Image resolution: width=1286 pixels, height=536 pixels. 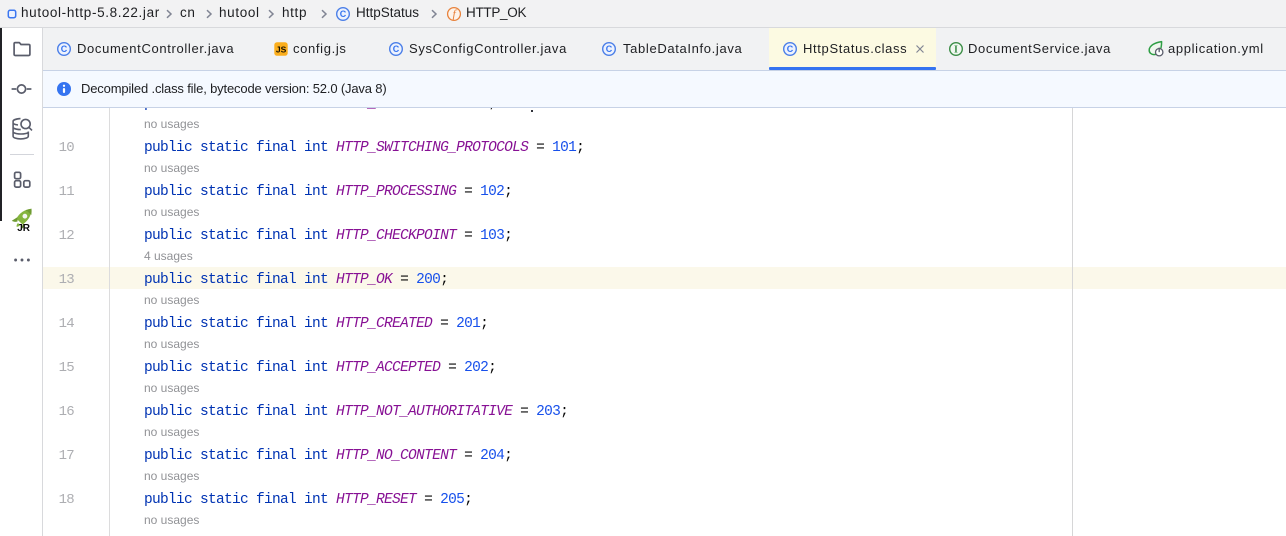 What do you see at coordinates (24, 227) in the screenshot?
I see `svg-text: JR` at bounding box center [24, 227].